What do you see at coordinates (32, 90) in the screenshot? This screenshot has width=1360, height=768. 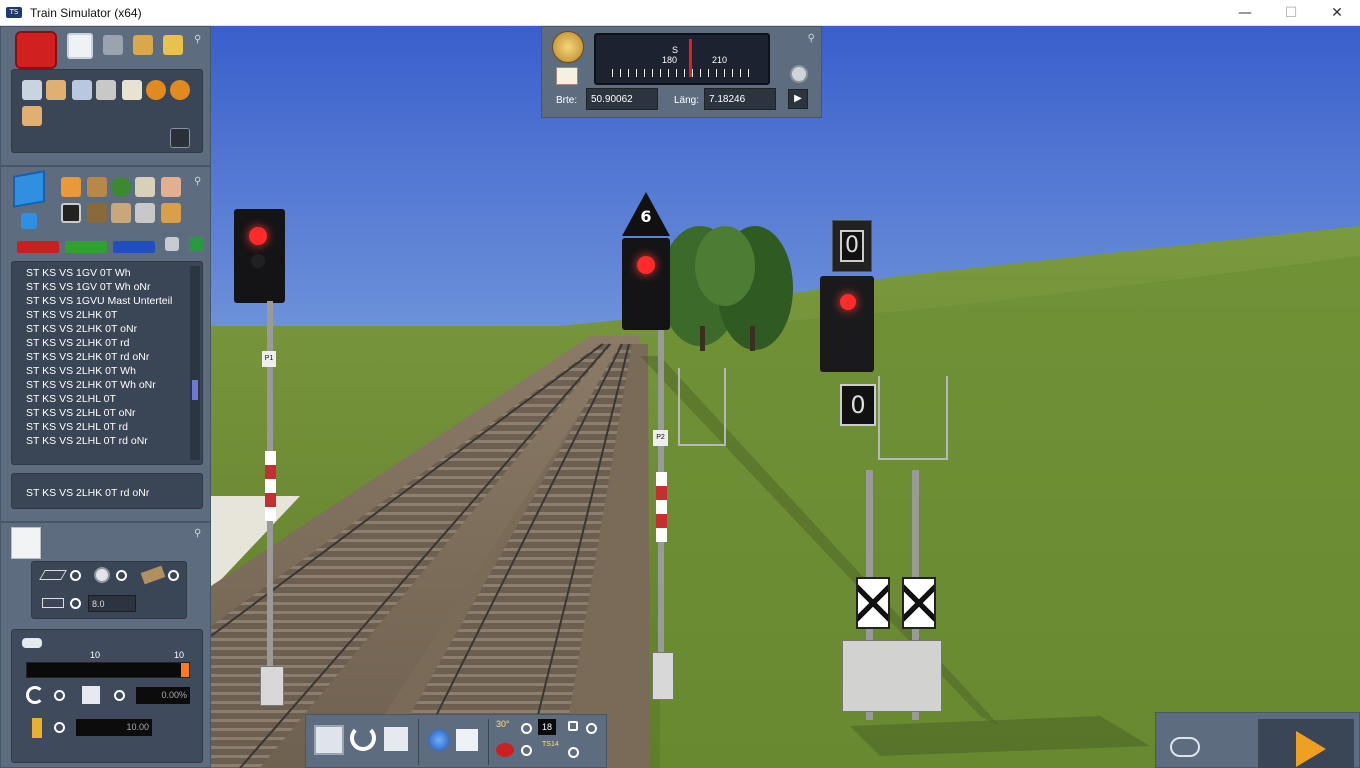 I see `select-icon` at bounding box center [32, 90].